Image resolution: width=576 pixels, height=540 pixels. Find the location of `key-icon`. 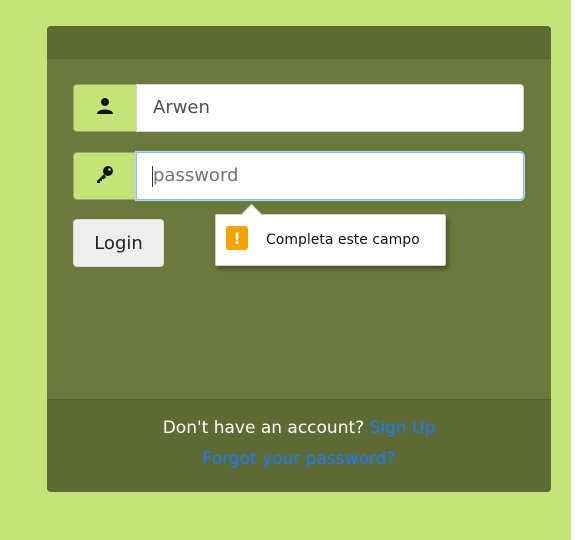

key-icon is located at coordinates (105, 176).